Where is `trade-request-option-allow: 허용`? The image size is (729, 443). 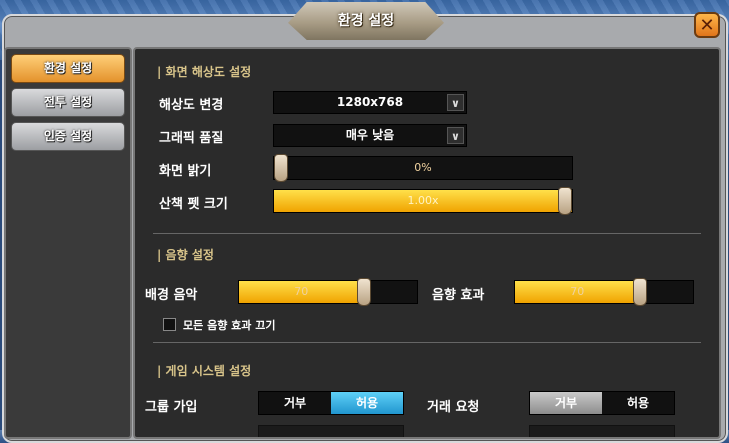
trade-request-option-allow: 허용 is located at coordinates (638, 403).